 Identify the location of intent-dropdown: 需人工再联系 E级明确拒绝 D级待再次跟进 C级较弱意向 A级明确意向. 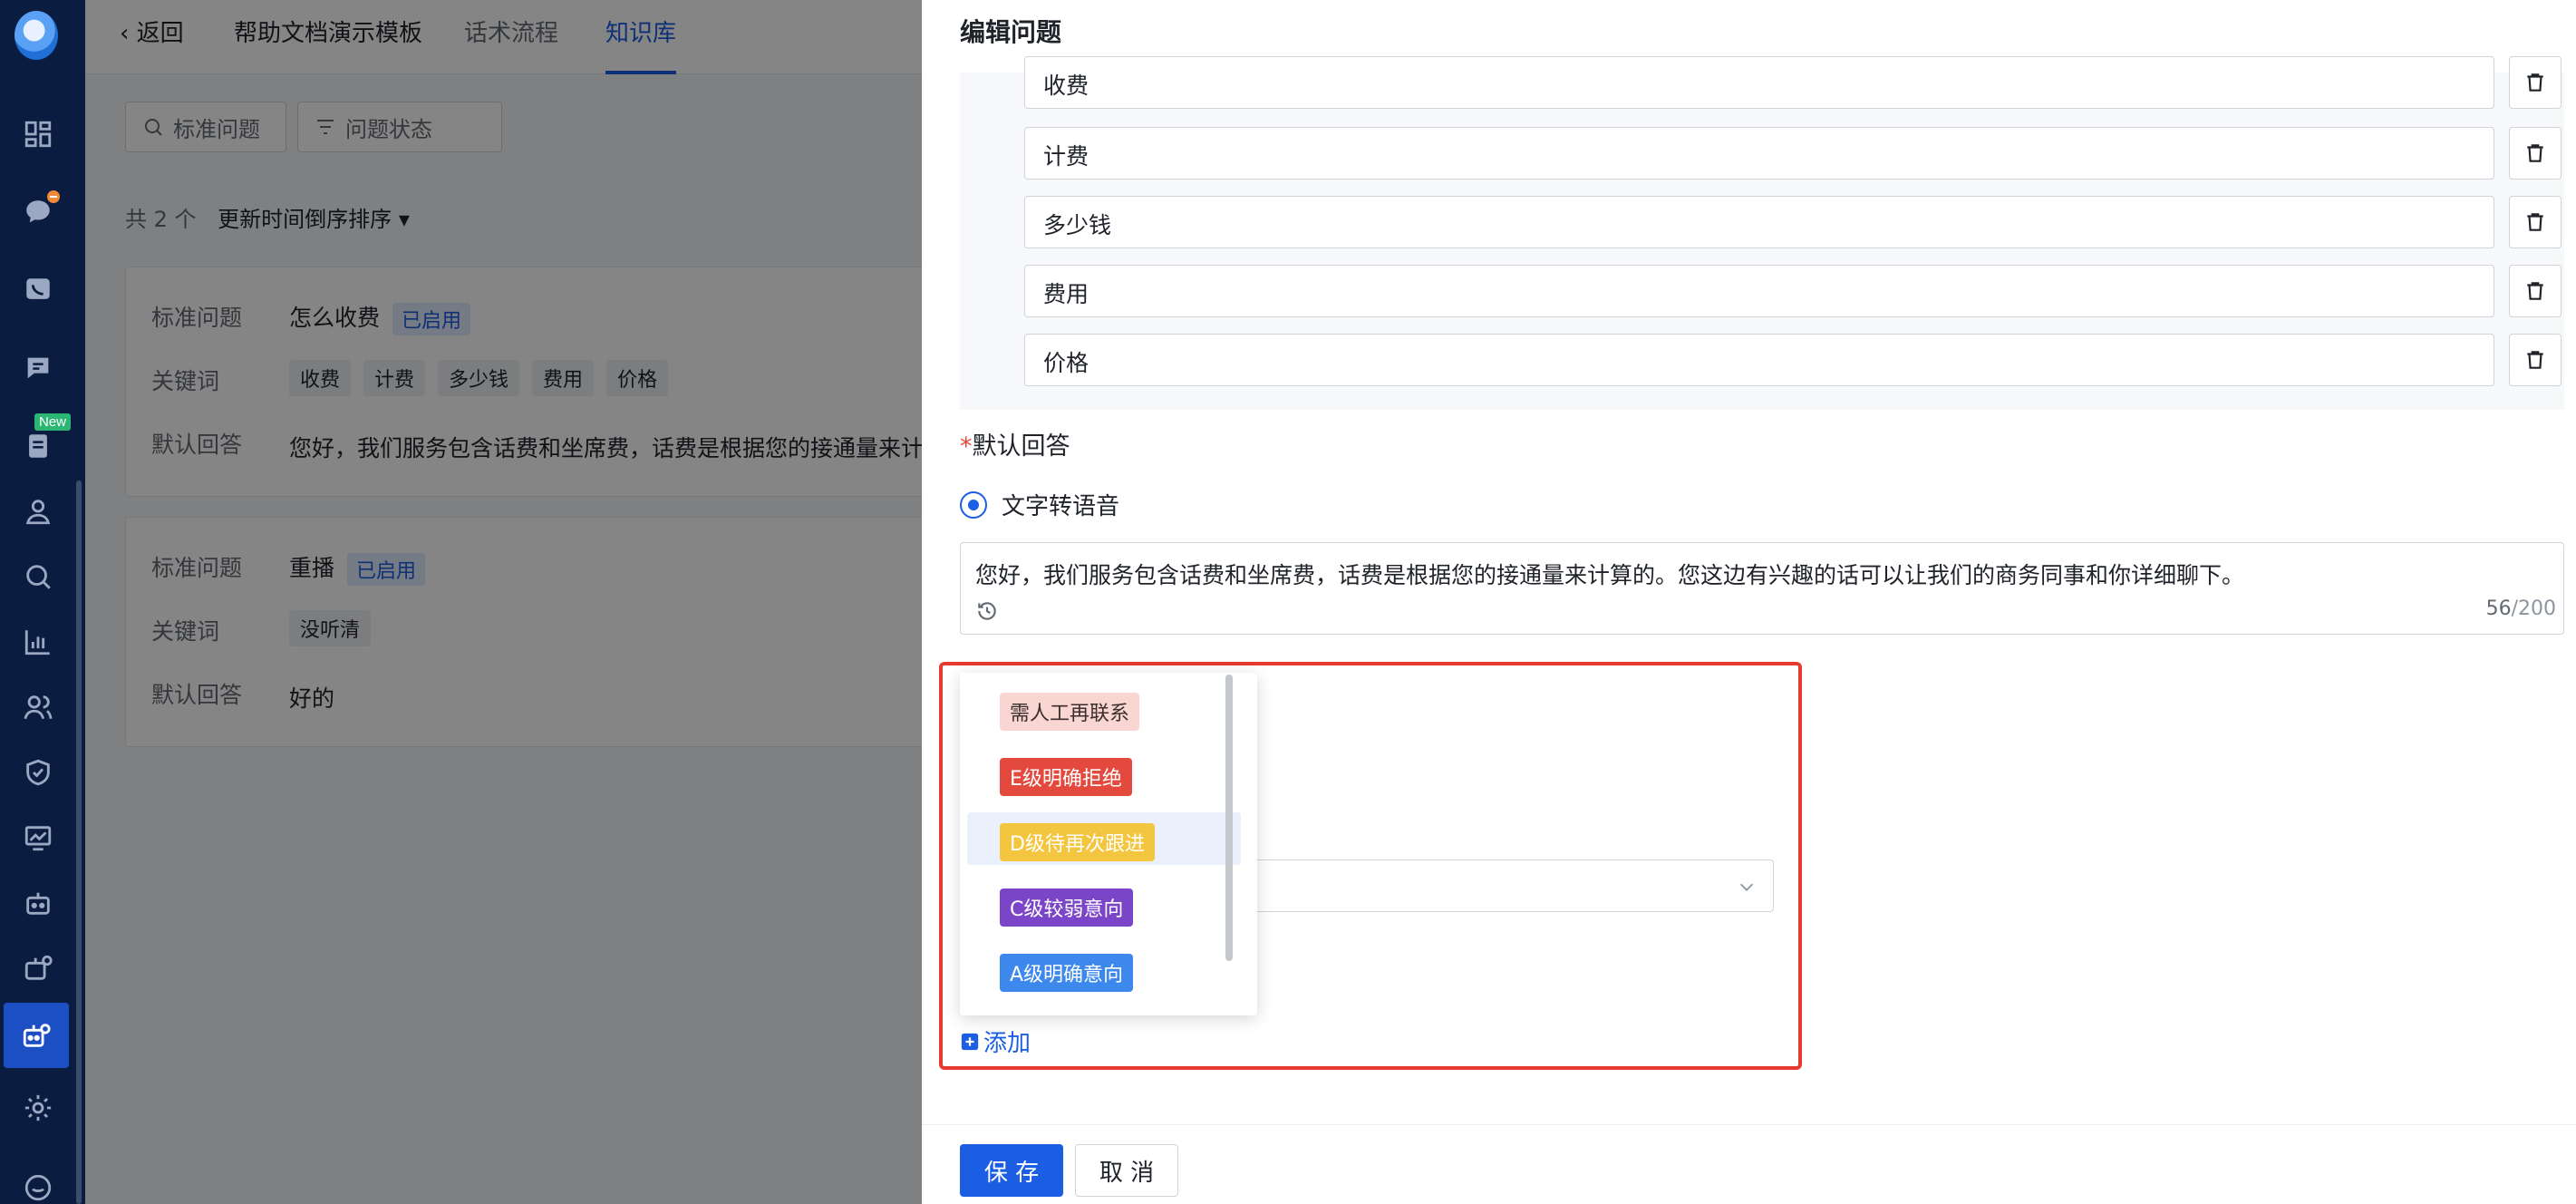
(1108, 844).